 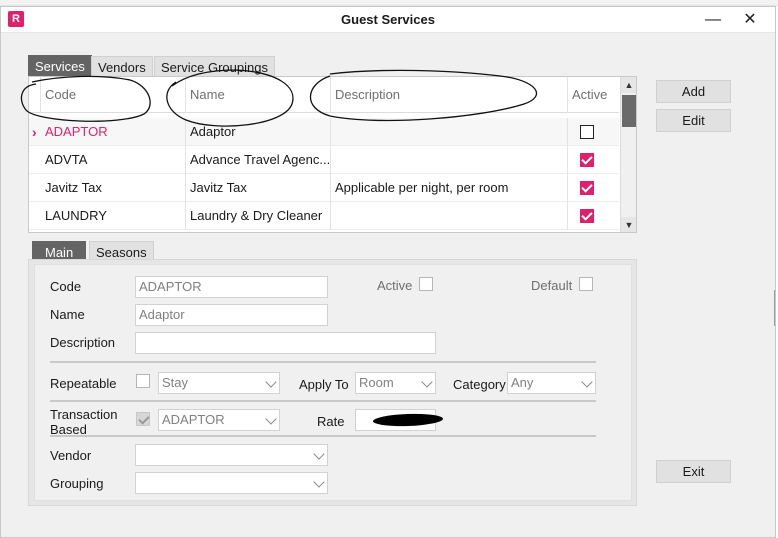 What do you see at coordinates (214, 67) in the screenshot?
I see `tab-service-groupings: Service Groupings` at bounding box center [214, 67].